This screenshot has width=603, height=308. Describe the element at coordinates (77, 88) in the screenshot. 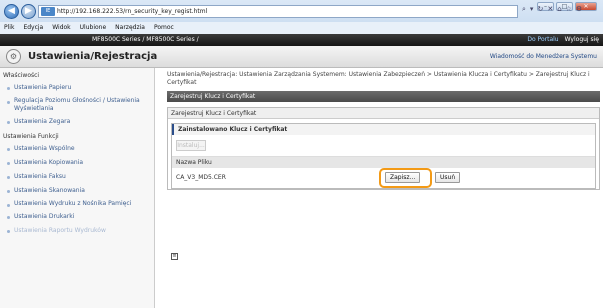

I see `sidebar-item-paper: Ustawienia Papieru` at that location.